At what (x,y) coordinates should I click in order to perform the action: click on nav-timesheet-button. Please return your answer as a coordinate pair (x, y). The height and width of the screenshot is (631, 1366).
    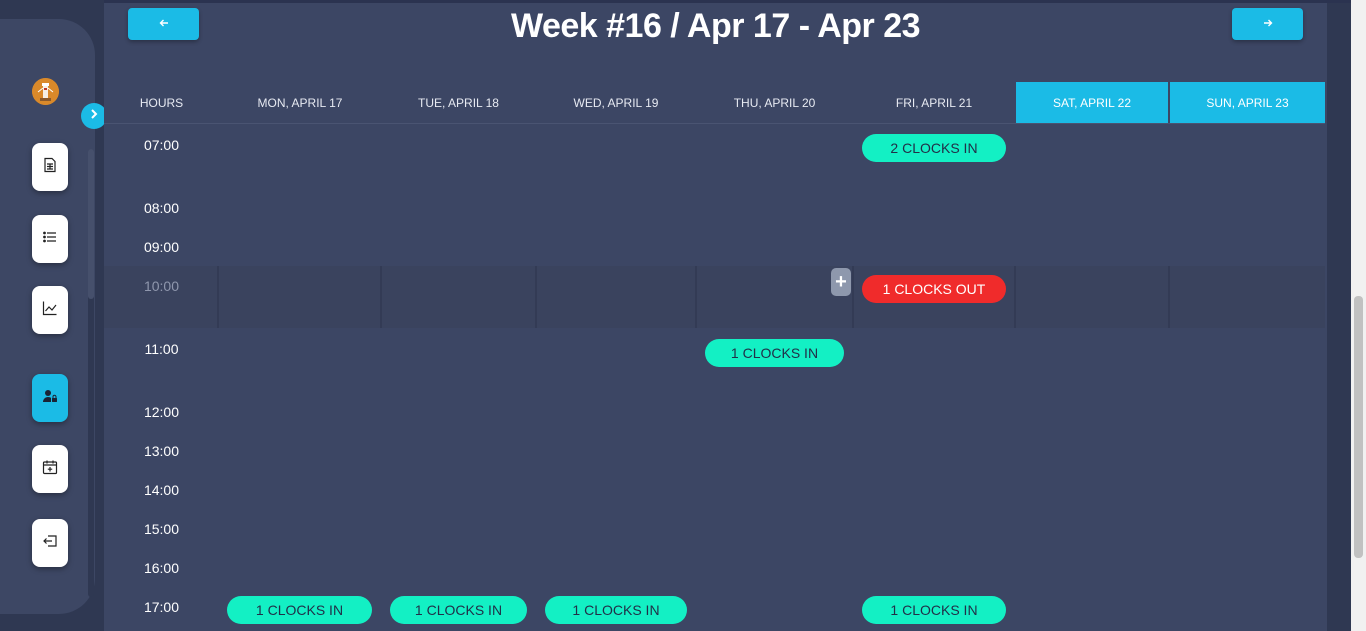
    Looking at the image, I should click on (50, 167).